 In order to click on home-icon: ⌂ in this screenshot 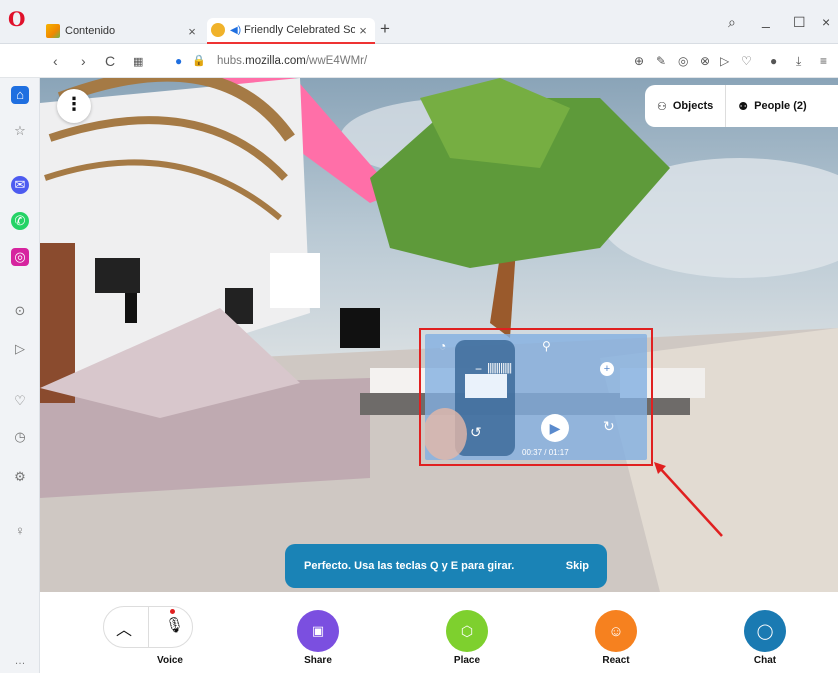, I will do `click(20, 95)`.